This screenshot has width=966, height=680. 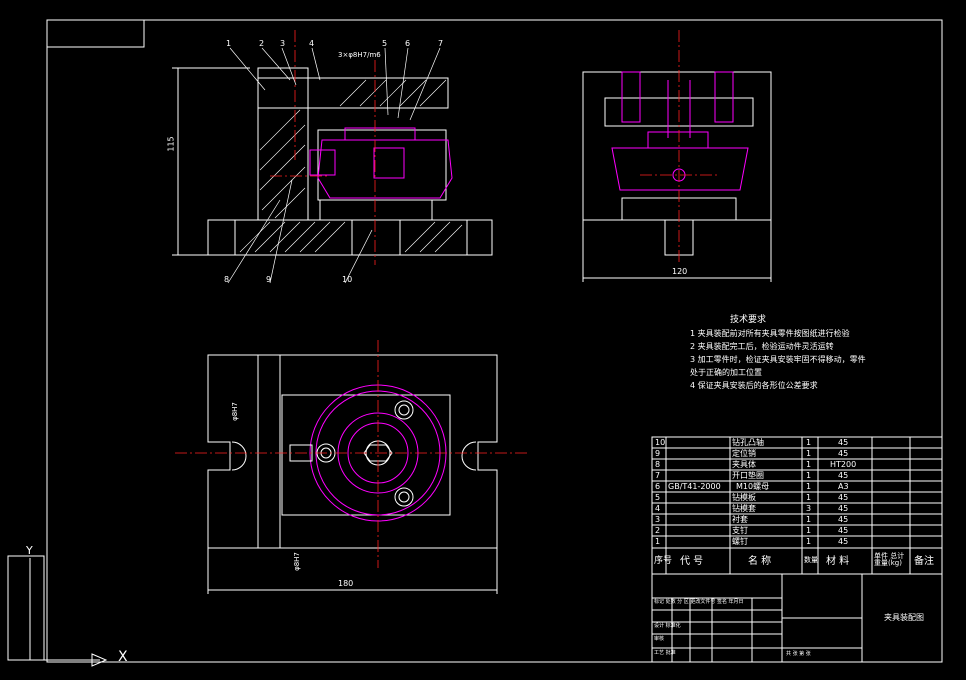 I want to click on front-view-hatch, so click(x=351, y=166).